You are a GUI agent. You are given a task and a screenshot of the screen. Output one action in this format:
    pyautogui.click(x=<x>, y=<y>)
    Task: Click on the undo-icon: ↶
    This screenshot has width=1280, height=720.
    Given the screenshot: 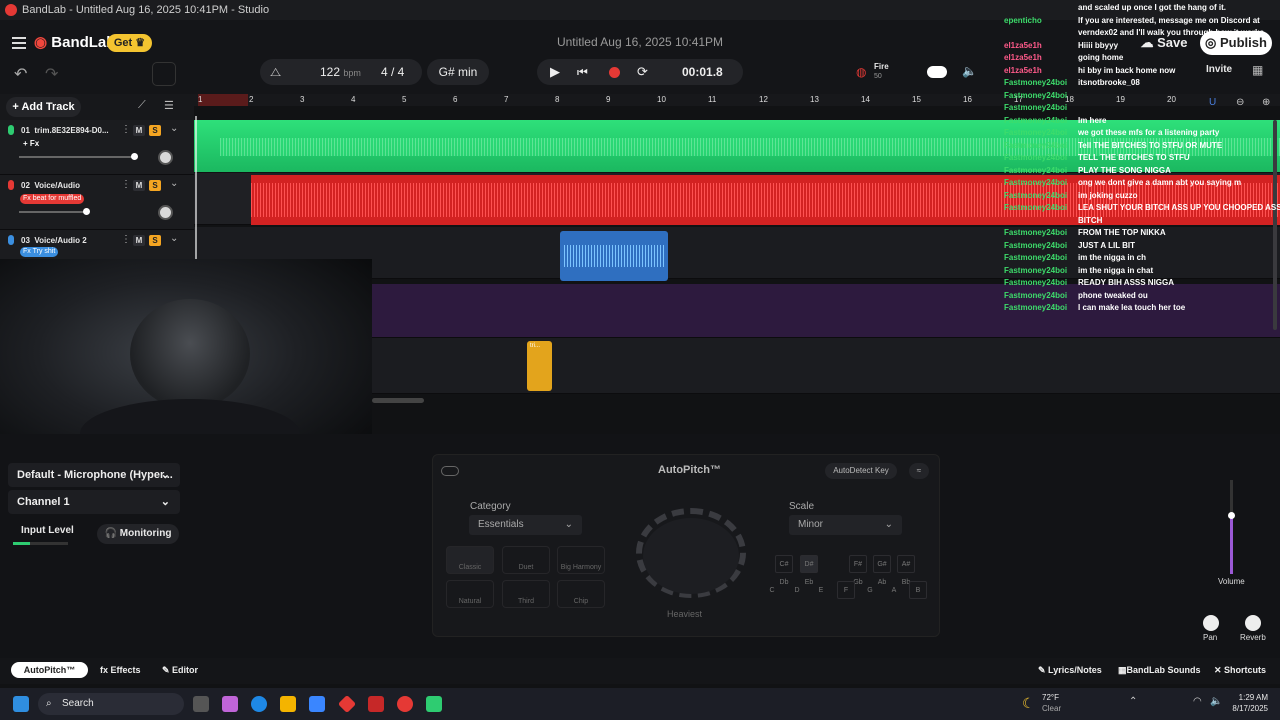 What is the action you would take?
    pyautogui.click(x=20, y=74)
    